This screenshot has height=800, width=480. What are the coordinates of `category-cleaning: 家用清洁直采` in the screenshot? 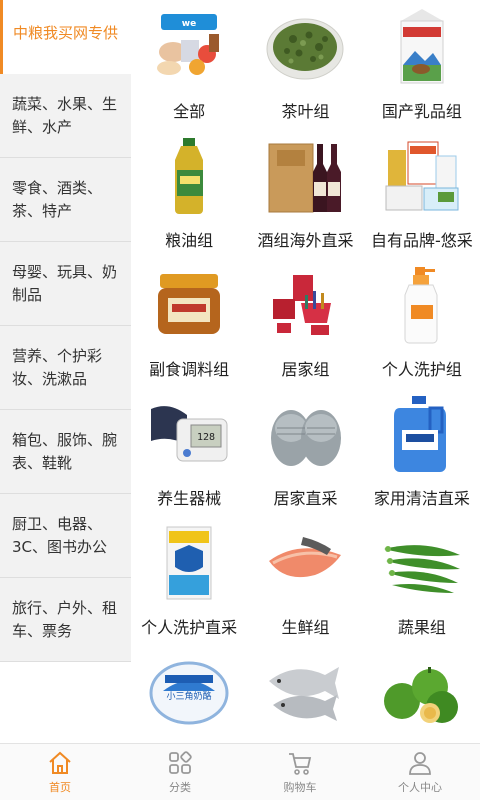 It's located at (422, 451).